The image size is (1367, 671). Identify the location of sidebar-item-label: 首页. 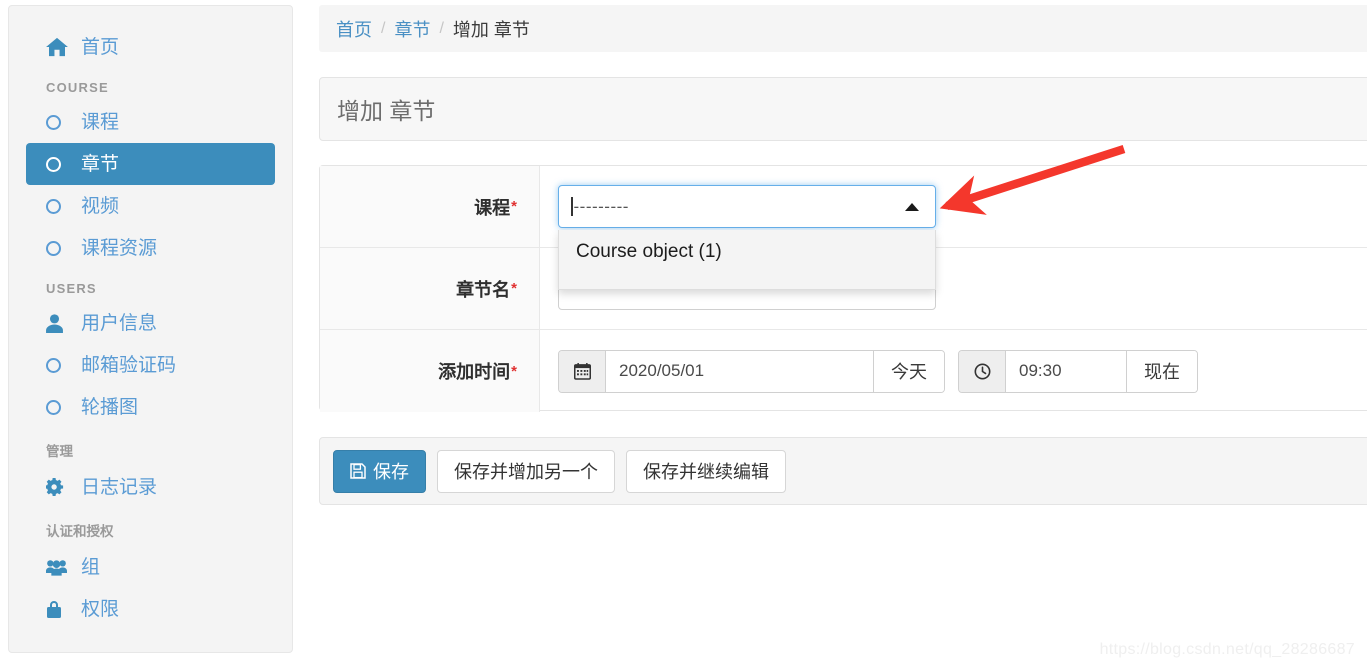
(100, 47).